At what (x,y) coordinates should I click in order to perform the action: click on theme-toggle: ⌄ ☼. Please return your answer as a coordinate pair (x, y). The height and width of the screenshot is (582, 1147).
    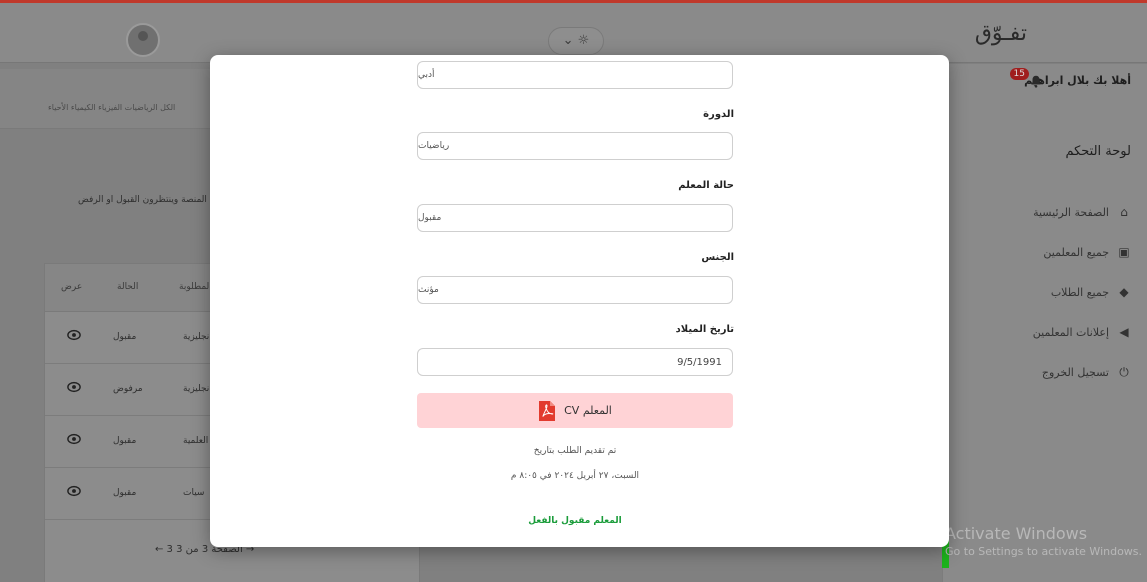
    Looking at the image, I should click on (576, 41).